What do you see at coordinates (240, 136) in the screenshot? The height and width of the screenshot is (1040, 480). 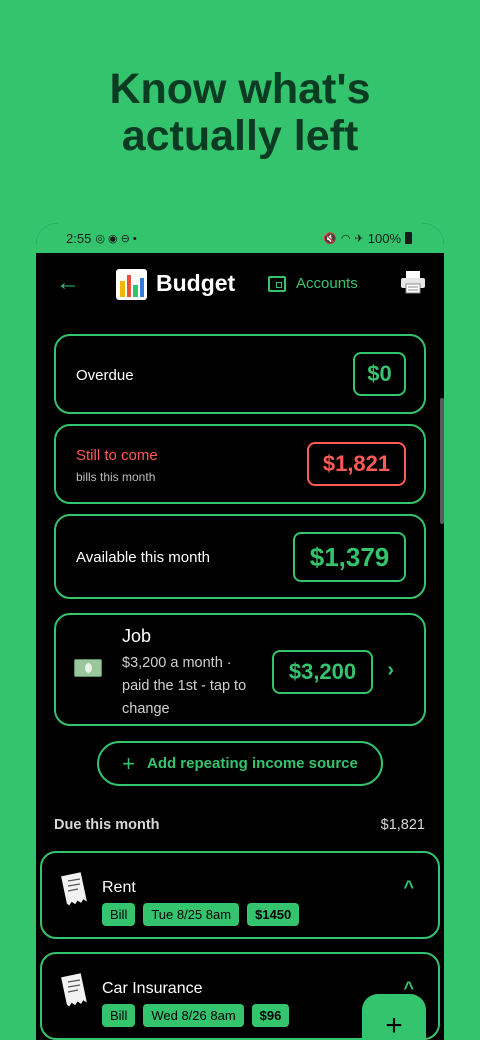 I see `promo-line-2: actually left` at bounding box center [240, 136].